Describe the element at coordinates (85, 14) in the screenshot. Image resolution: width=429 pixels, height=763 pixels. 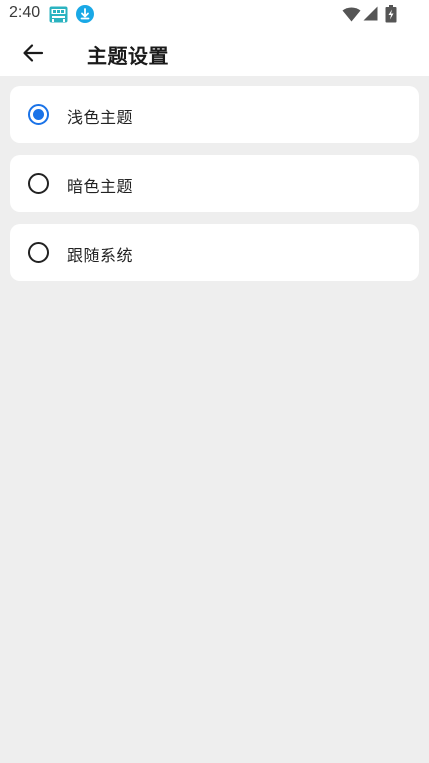
I see `download-icon` at that location.